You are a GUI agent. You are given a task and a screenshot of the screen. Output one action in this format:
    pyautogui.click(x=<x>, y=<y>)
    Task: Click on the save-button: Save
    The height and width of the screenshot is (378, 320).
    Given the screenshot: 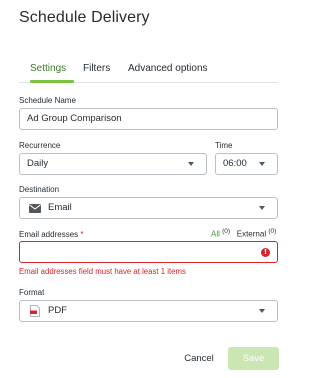 What is the action you would take?
    pyautogui.click(x=253, y=358)
    